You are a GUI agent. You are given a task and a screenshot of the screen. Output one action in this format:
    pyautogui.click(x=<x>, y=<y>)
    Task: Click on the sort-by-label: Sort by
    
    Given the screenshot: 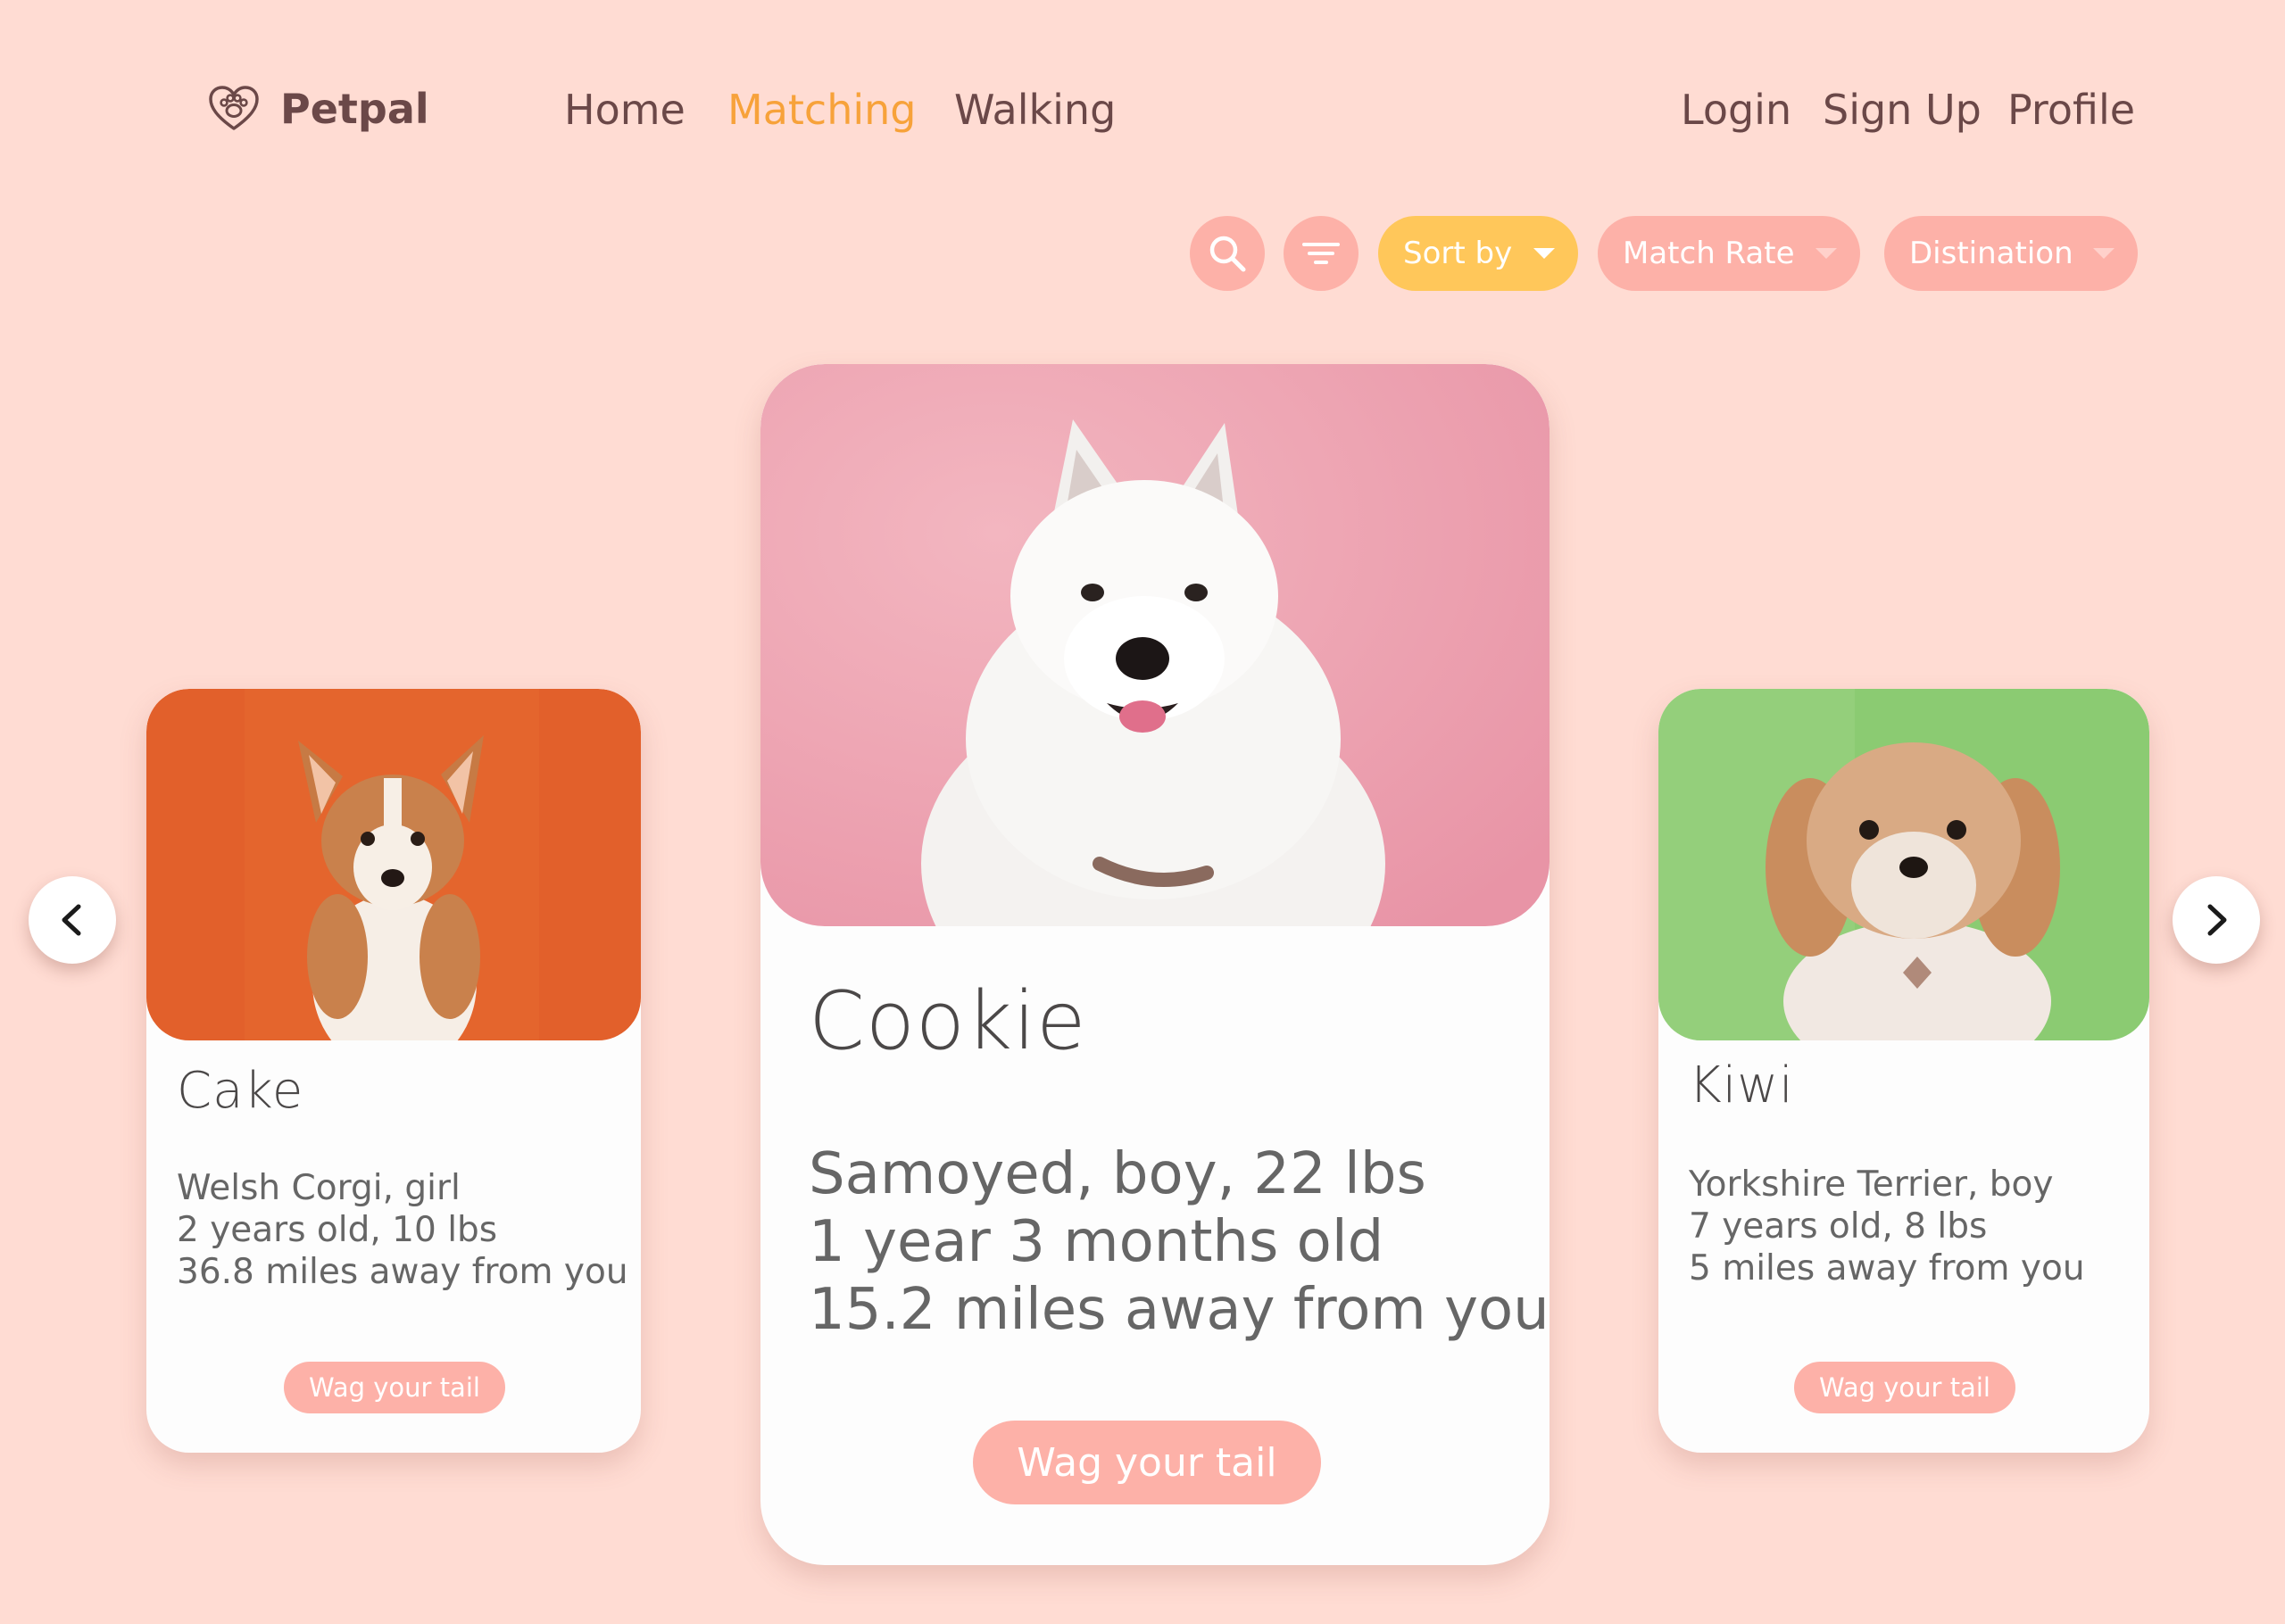 What is the action you would take?
    pyautogui.click(x=1458, y=253)
    